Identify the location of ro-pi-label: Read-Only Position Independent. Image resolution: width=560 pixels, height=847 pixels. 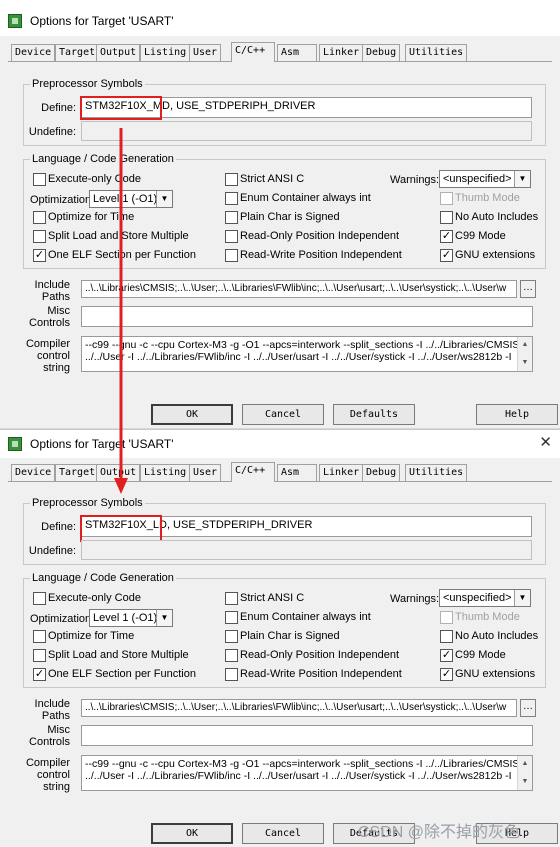
(319, 236).